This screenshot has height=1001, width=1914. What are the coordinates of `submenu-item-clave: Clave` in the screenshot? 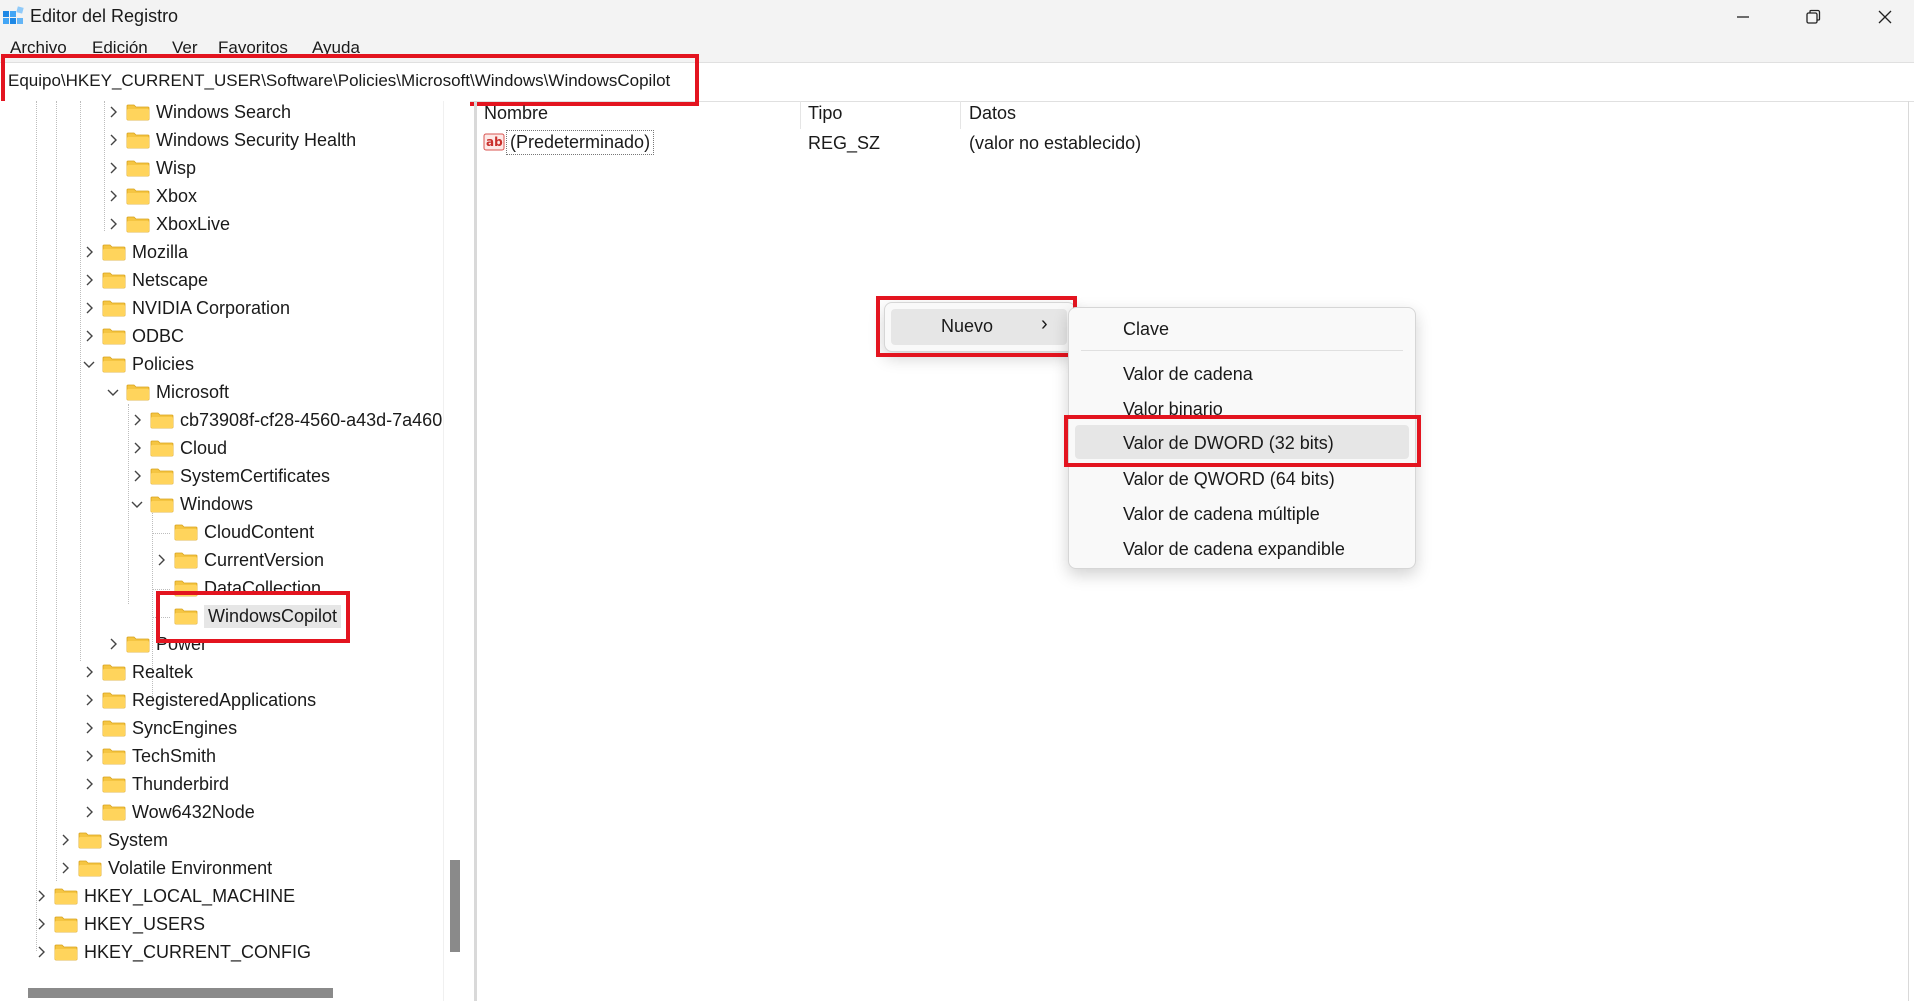 It's located at (1146, 329).